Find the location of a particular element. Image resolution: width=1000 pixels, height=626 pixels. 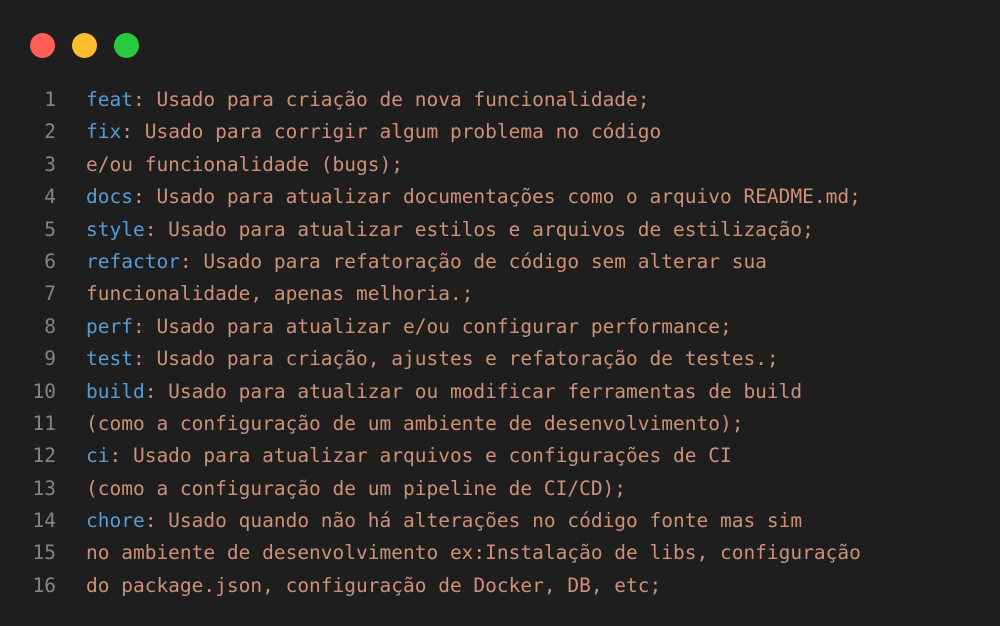

line-content: funcionalidade, apenas melhoria.; is located at coordinates (279, 294).